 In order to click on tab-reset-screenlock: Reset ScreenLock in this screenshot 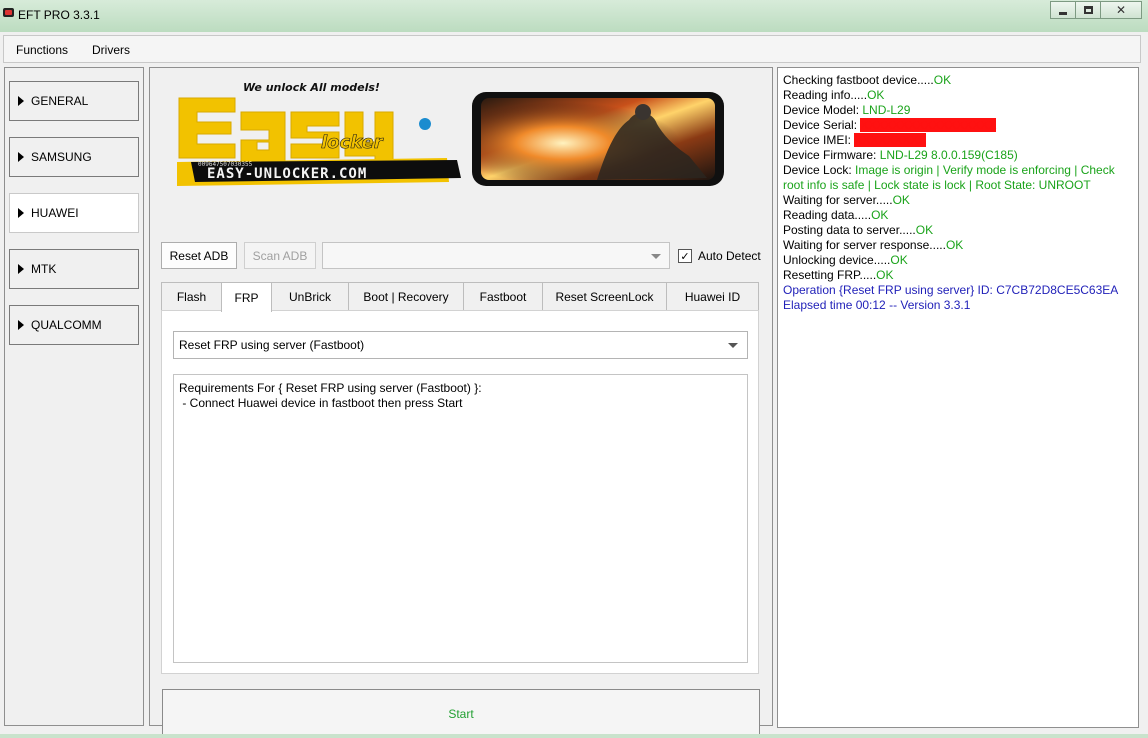, I will do `click(604, 296)`.